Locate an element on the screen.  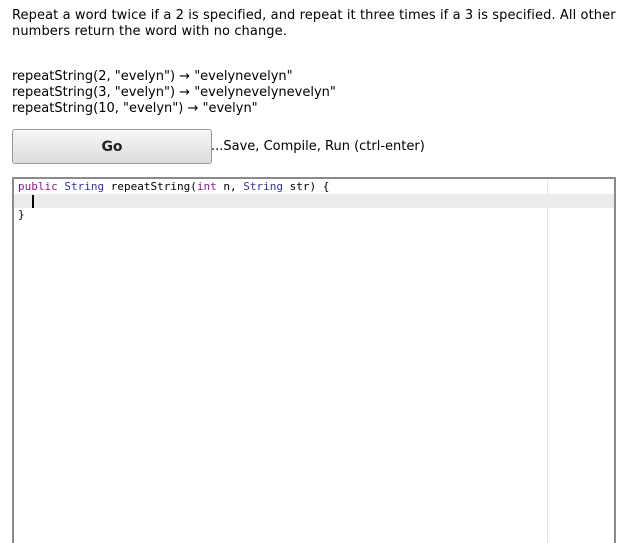
keyword-public: public is located at coordinates (38, 186).